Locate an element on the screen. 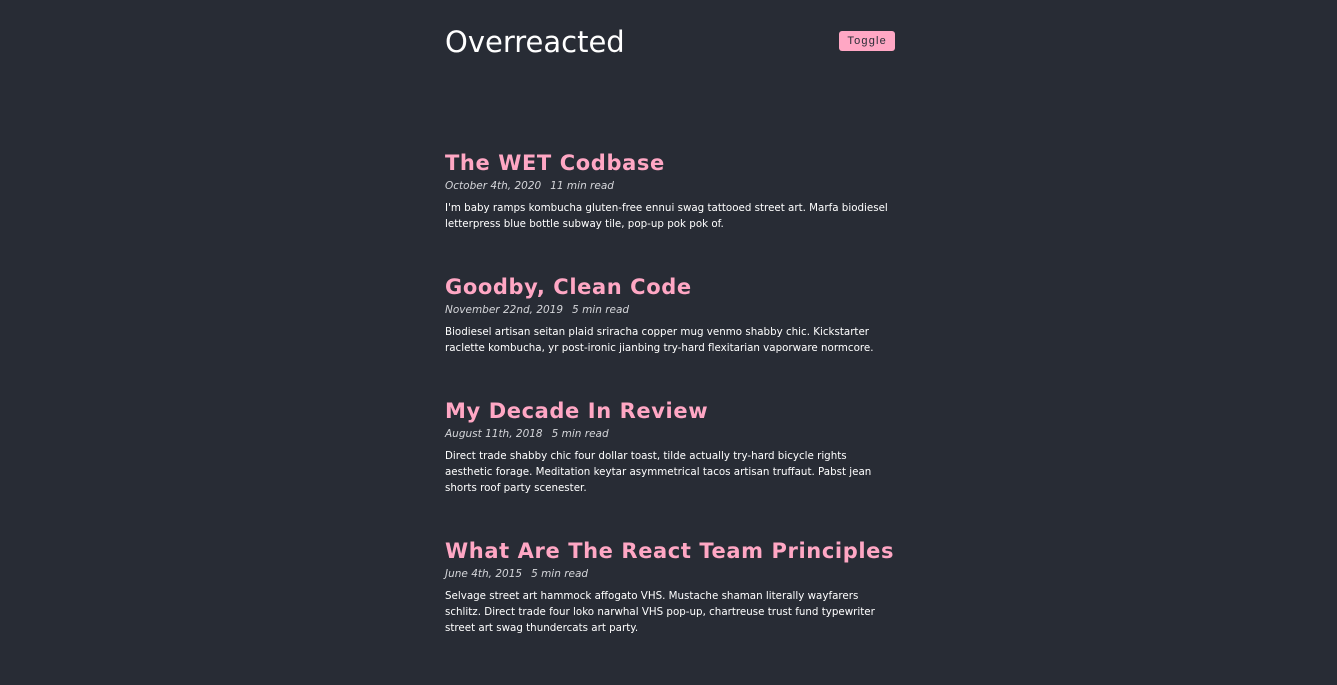  post-title-link: Goodby, Clean Code is located at coordinates (670, 287).